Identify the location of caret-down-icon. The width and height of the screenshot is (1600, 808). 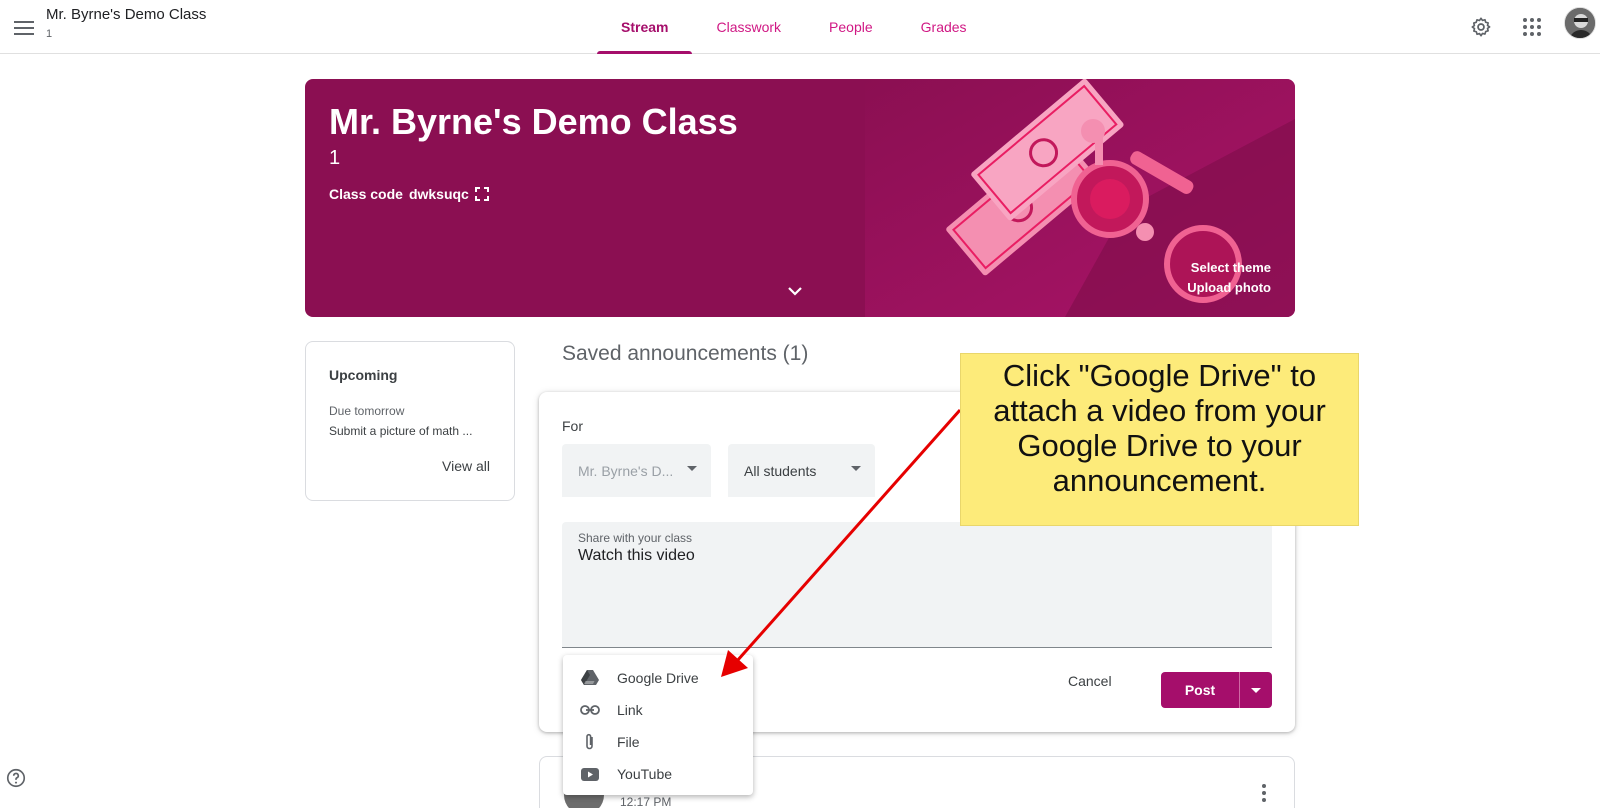
(1256, 690).